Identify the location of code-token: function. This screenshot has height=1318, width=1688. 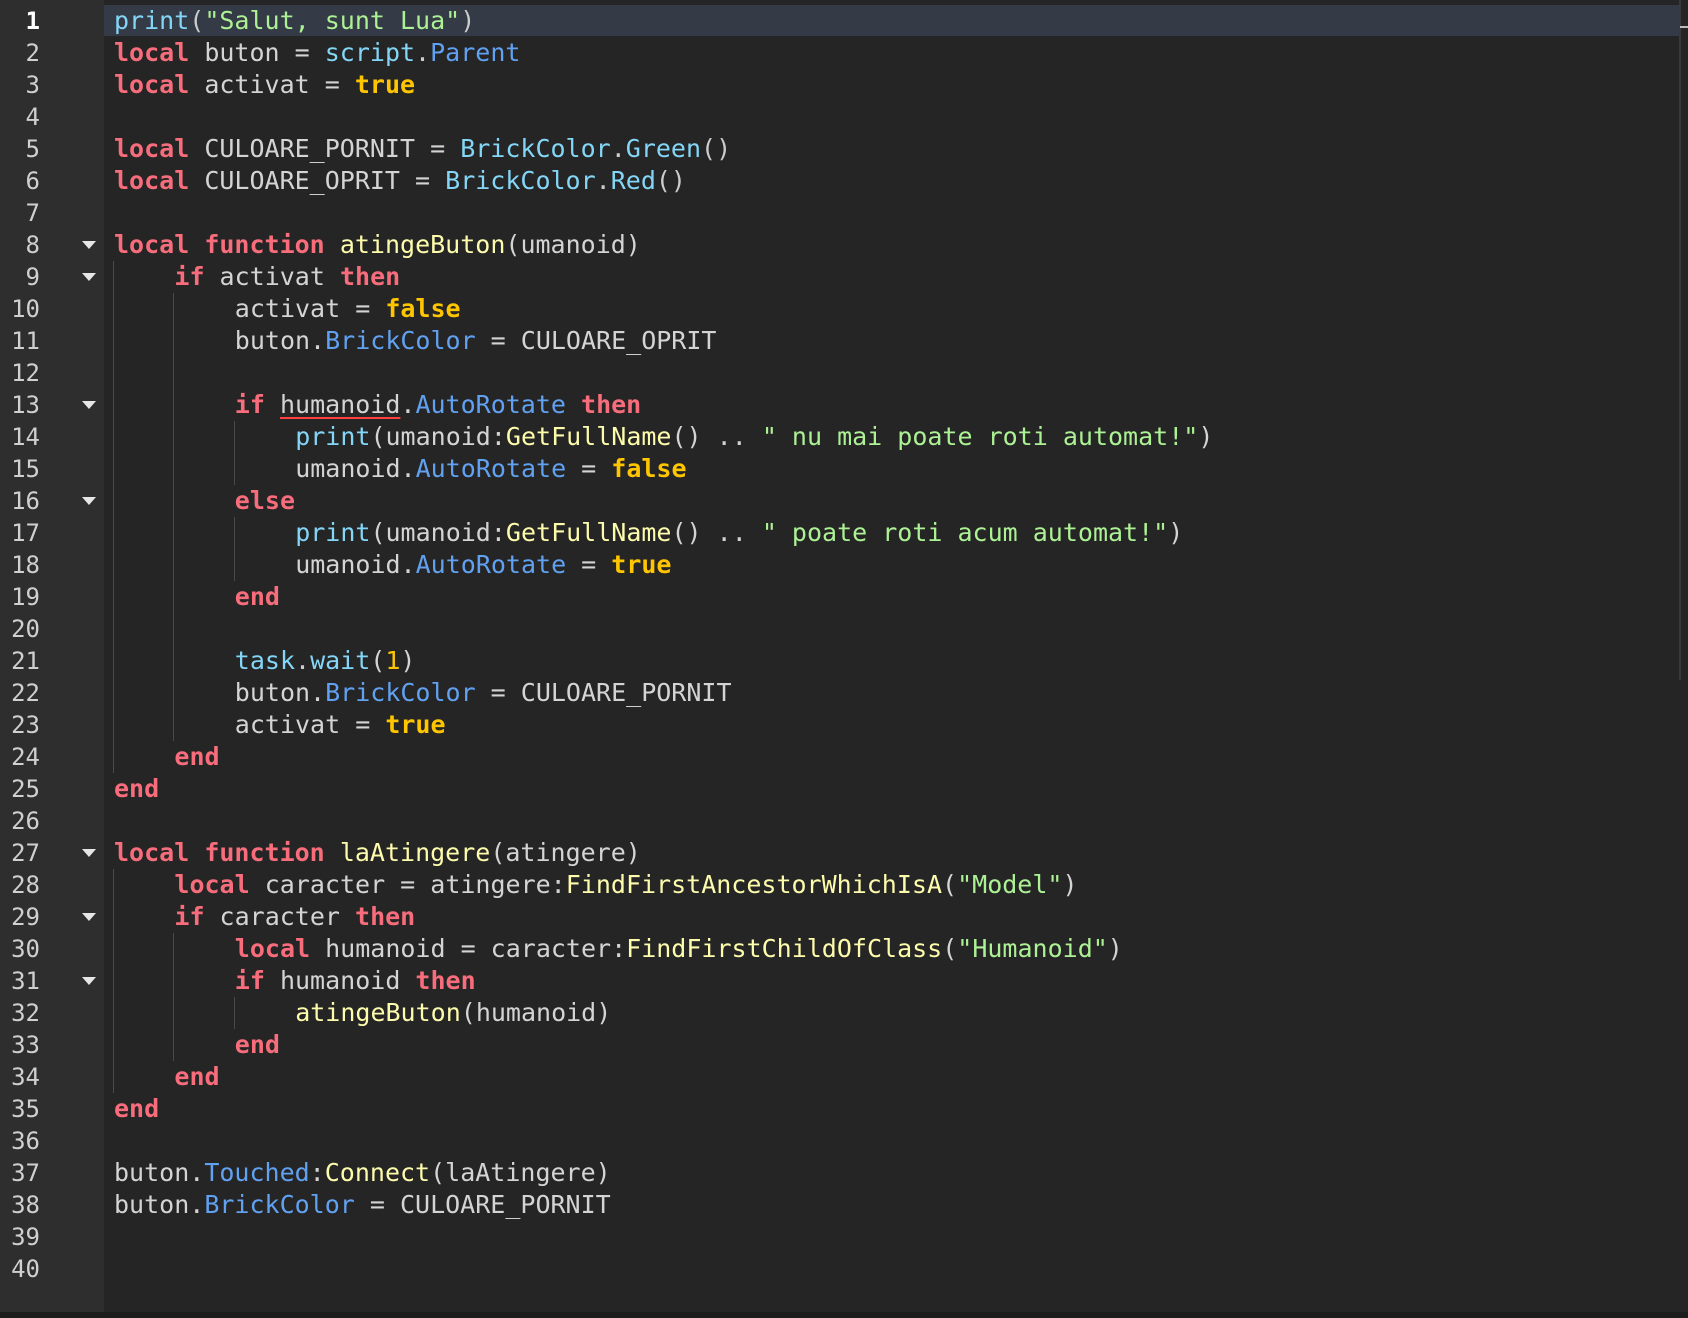
(264, 852).